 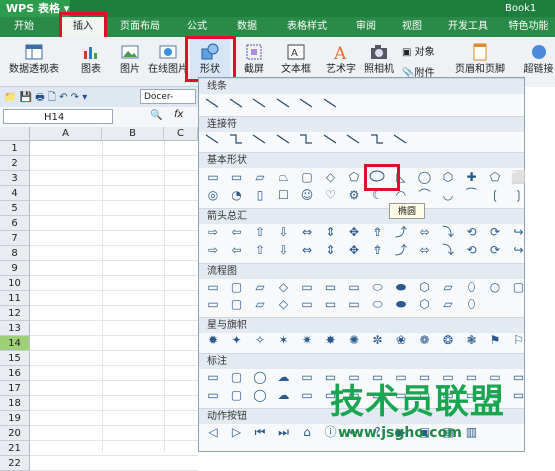 I want to click on row-header: 6, so click(x=15, y=223).